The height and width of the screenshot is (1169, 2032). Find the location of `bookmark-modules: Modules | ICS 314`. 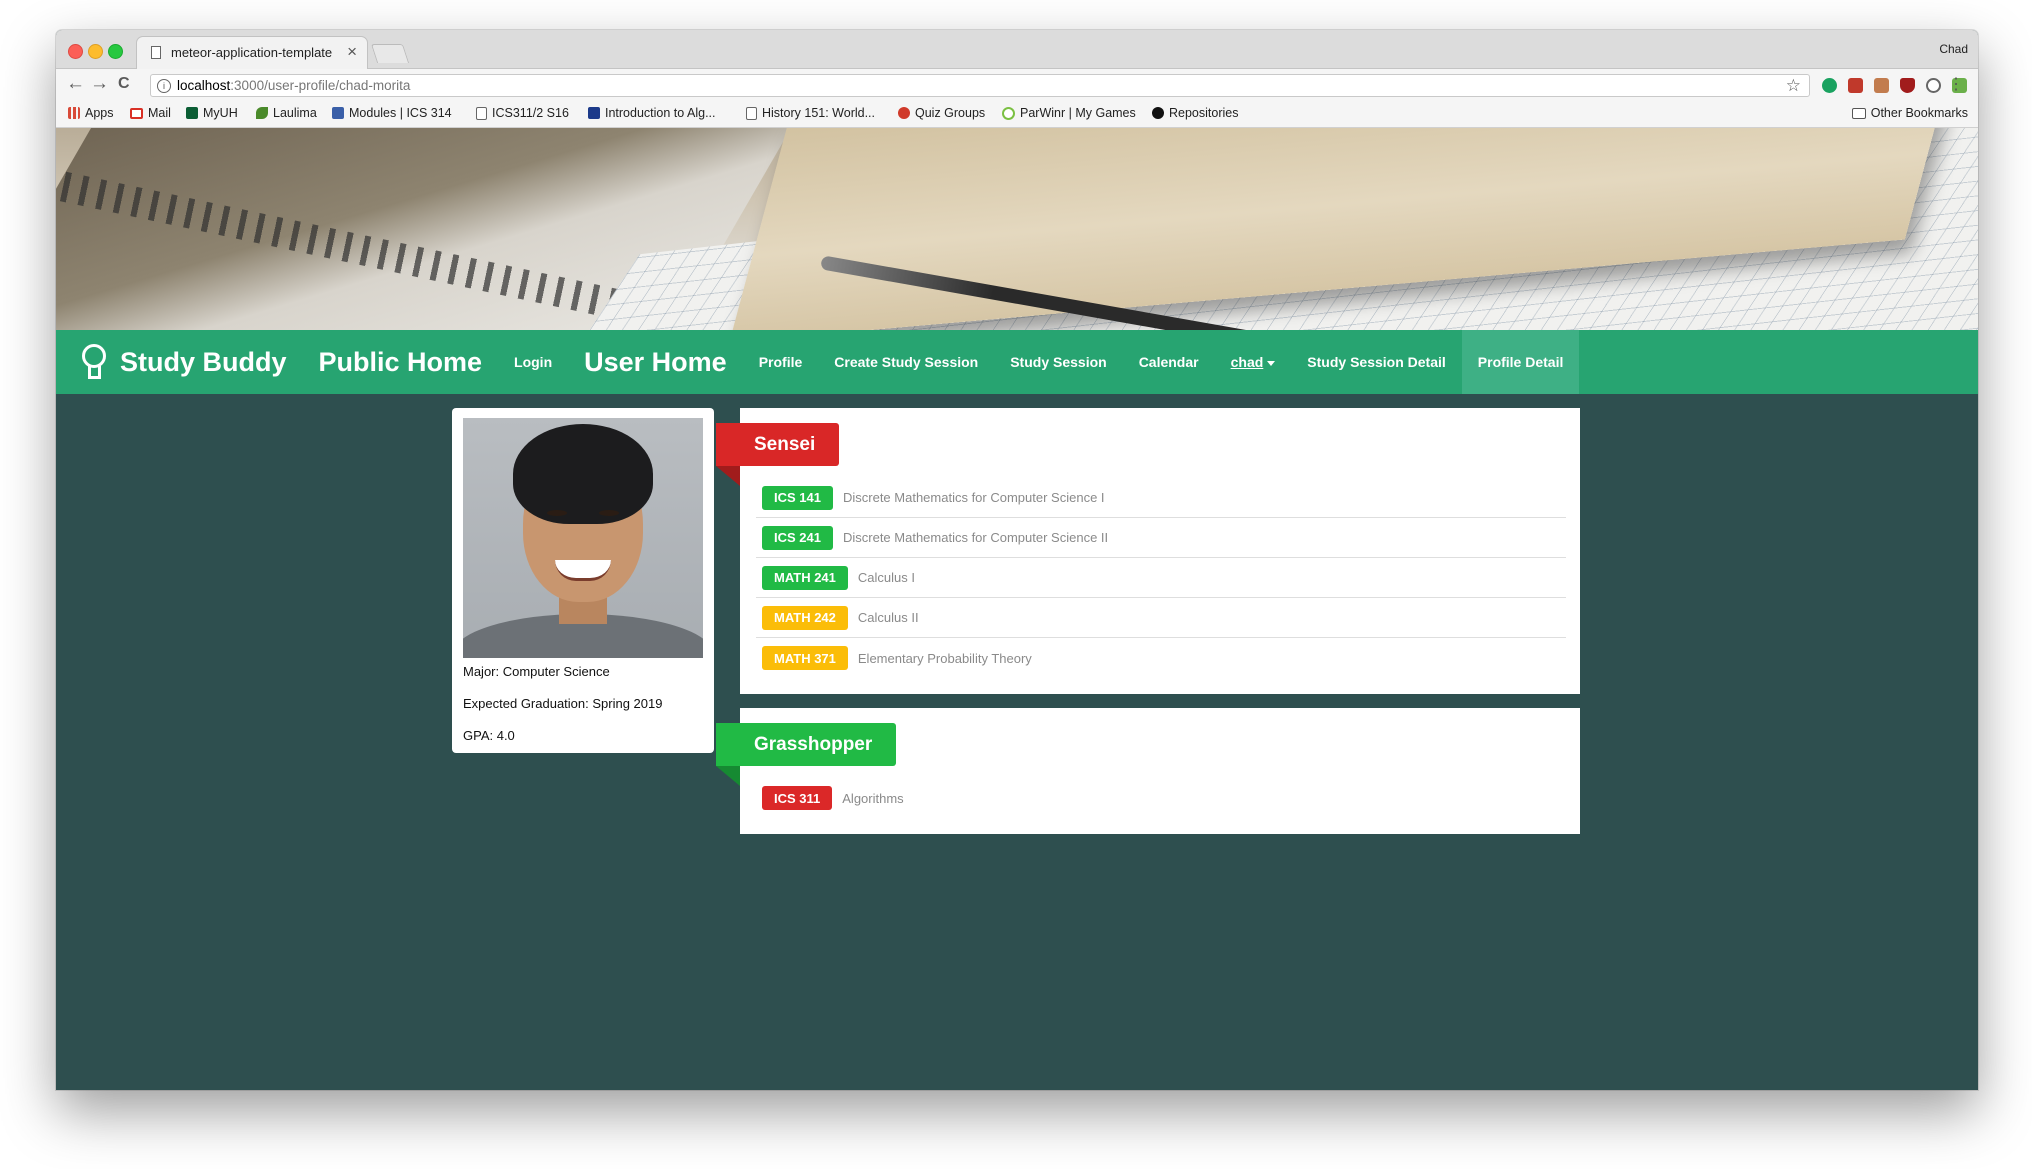

bookmark-modules: Modules | ICS 314 is located at coordinates (392, 113).